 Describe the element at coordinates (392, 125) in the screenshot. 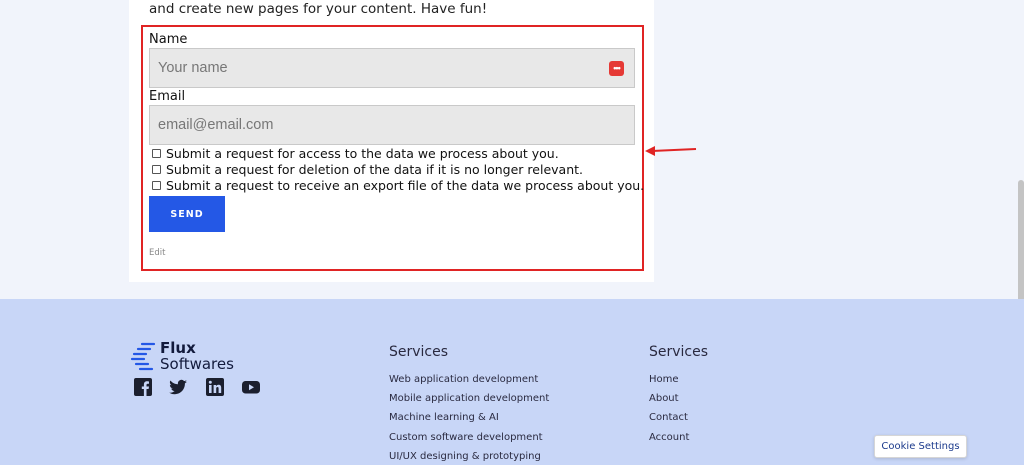

I see `email-input: email@email.com` at that location.